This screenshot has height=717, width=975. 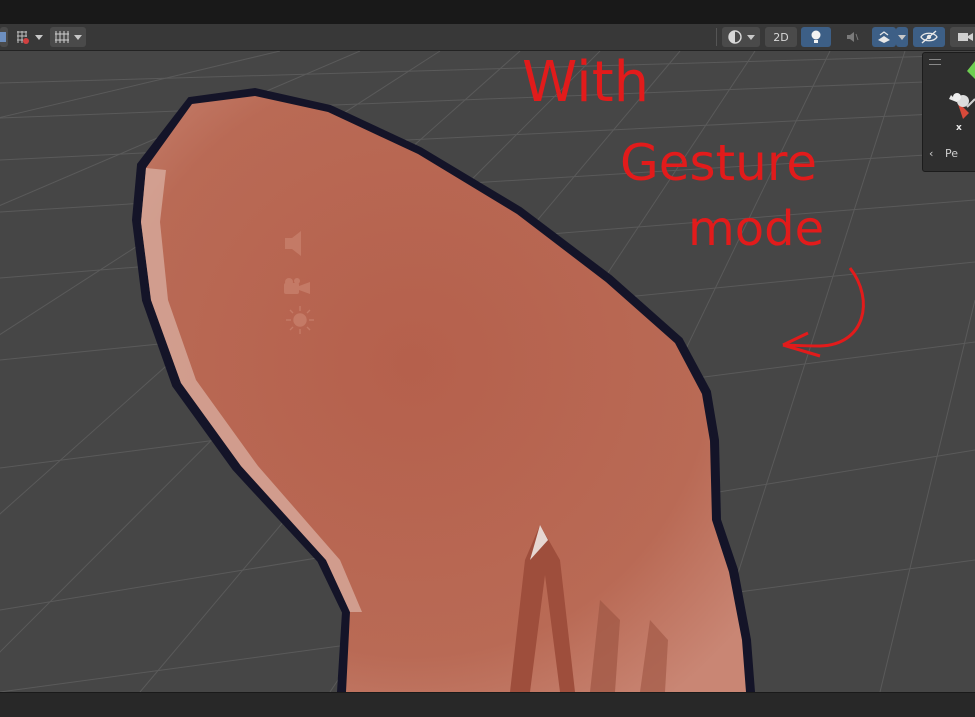 I want to click on camera-icon, so click(x=965, y=37).